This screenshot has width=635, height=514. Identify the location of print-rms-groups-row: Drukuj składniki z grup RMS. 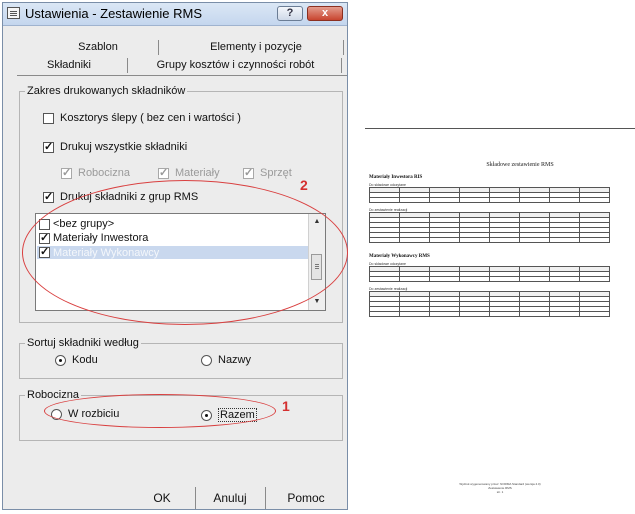
(121, 196).